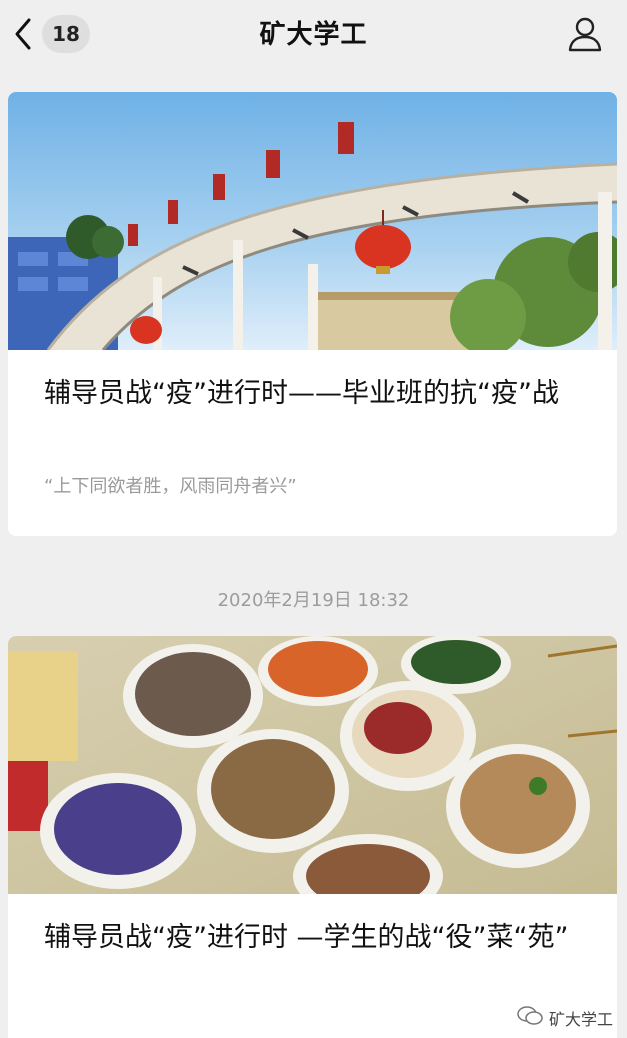 The width and height of the screenshot is (627, 1038). Describe the element at coordinates (315, 938) in the screenshot. I see `article-title: 辅导员战“疫”进行时 —学生的战“役”菜“苑”` at that location.